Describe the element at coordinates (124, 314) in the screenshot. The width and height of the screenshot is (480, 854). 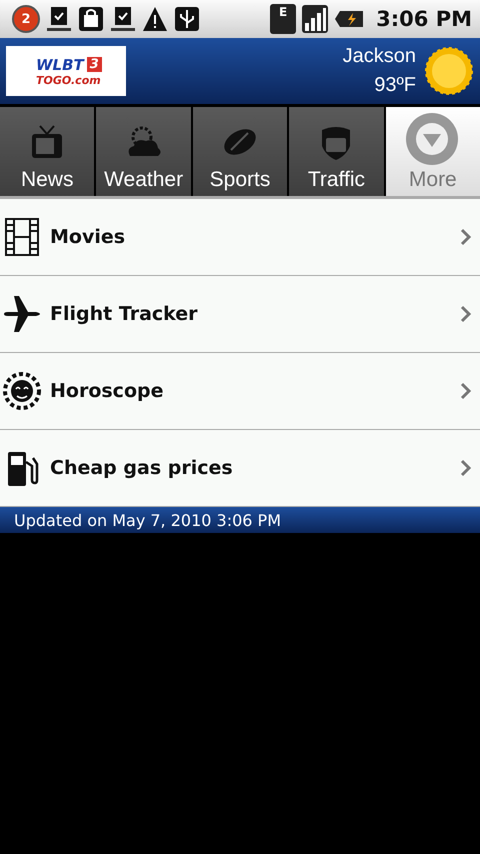
I see `menu-item-label: Flight Tracker` at that location.